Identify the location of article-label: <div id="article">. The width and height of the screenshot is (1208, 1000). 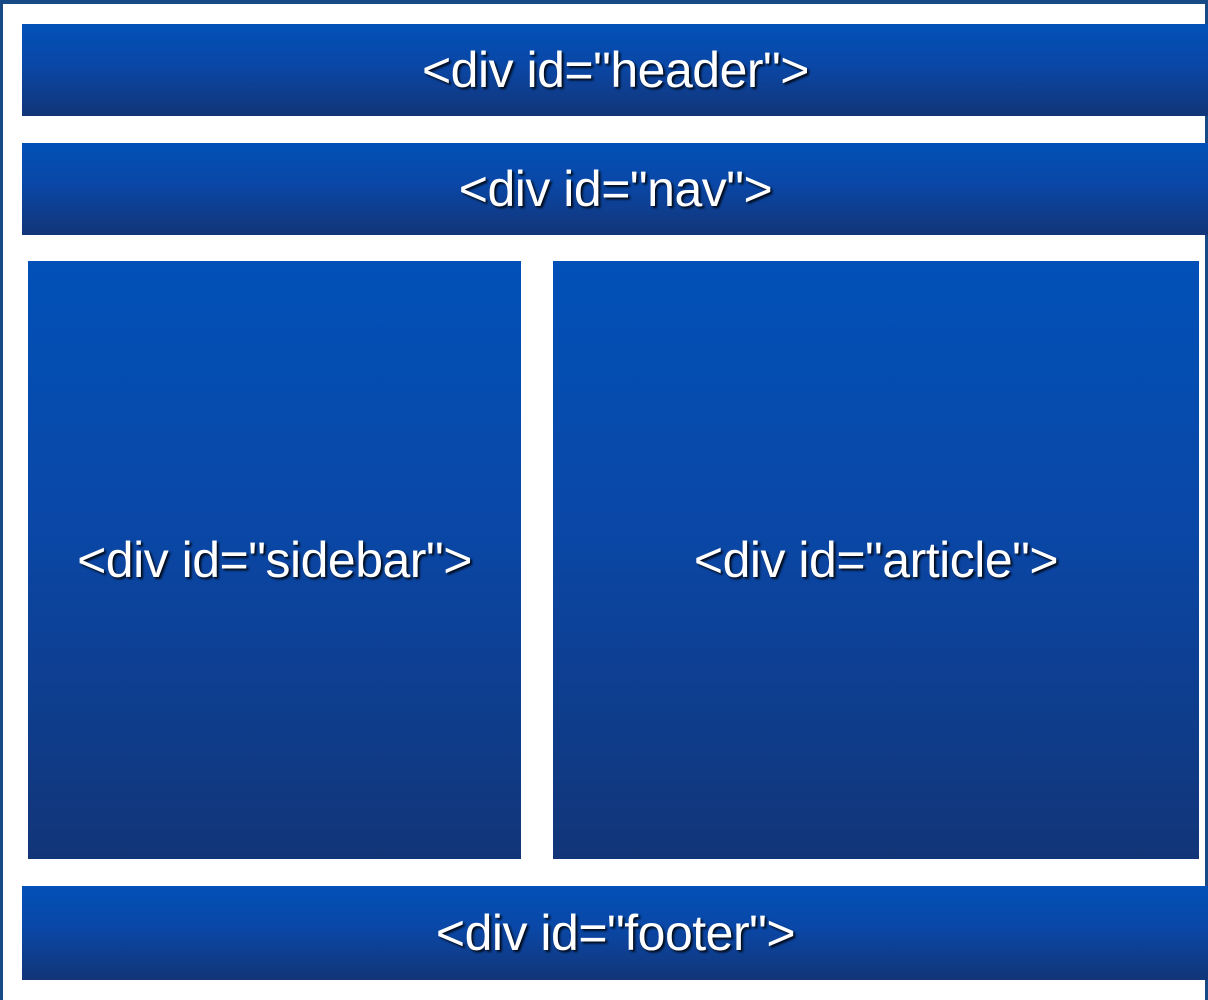
(876, 560).